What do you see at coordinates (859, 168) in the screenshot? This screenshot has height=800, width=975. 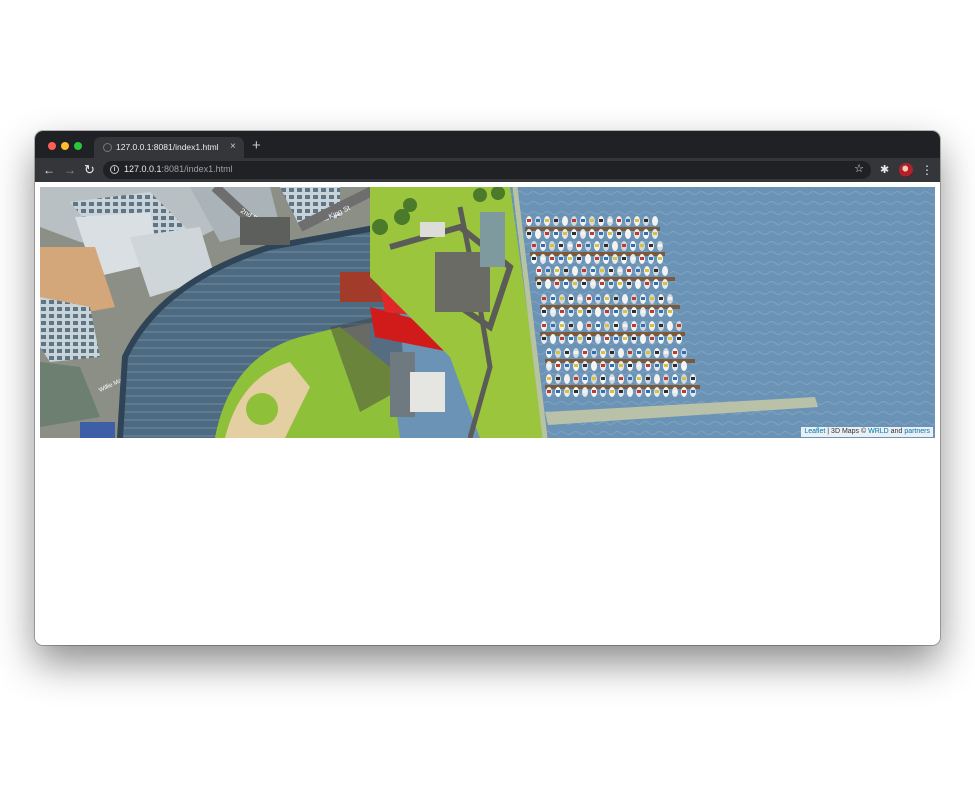 I see `star-icon: ☆` at bounding box center [859, 168].